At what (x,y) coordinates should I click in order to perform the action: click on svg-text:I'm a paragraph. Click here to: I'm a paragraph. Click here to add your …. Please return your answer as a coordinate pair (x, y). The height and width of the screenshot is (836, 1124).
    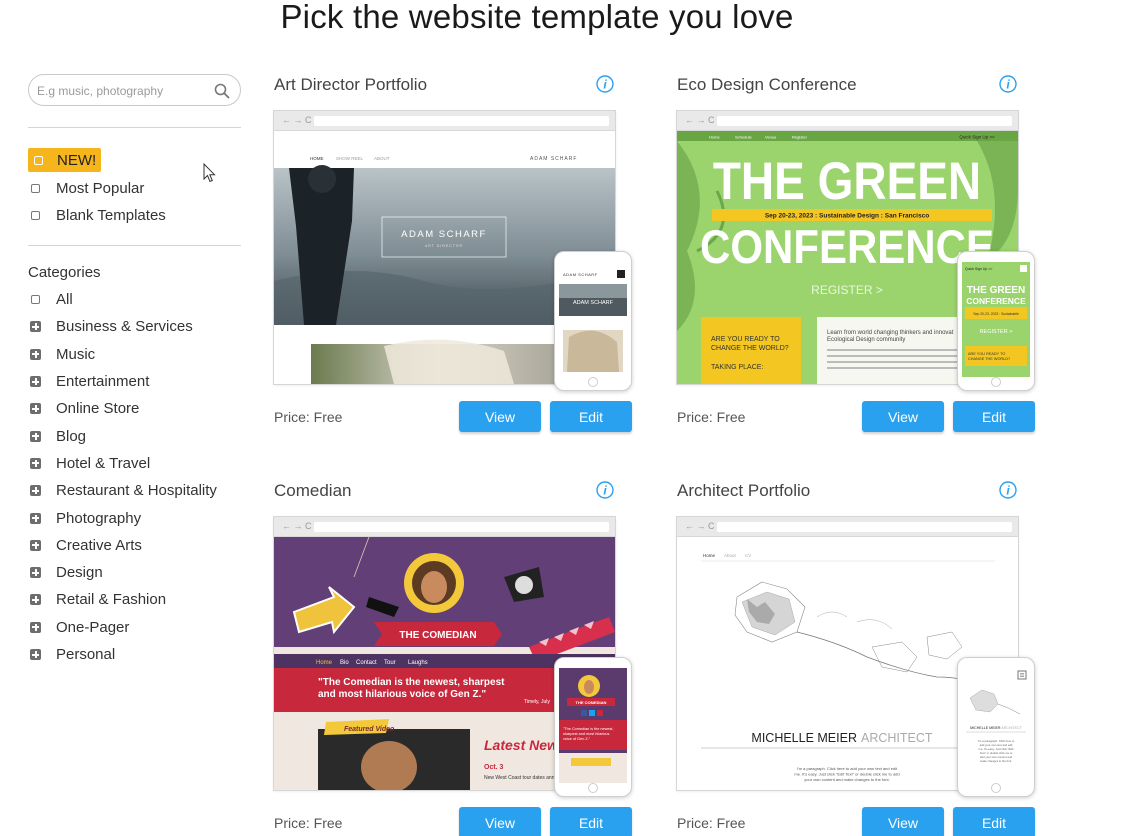
    Looking at the image, I should click on (846, 774).